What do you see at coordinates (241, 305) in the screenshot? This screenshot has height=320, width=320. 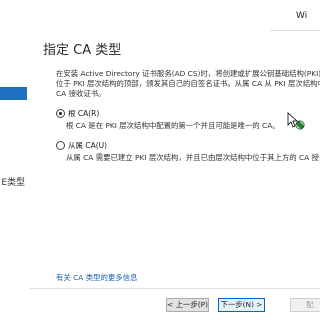 I see `next-button: 下一步(N) >` at bounding box center [241, 305].